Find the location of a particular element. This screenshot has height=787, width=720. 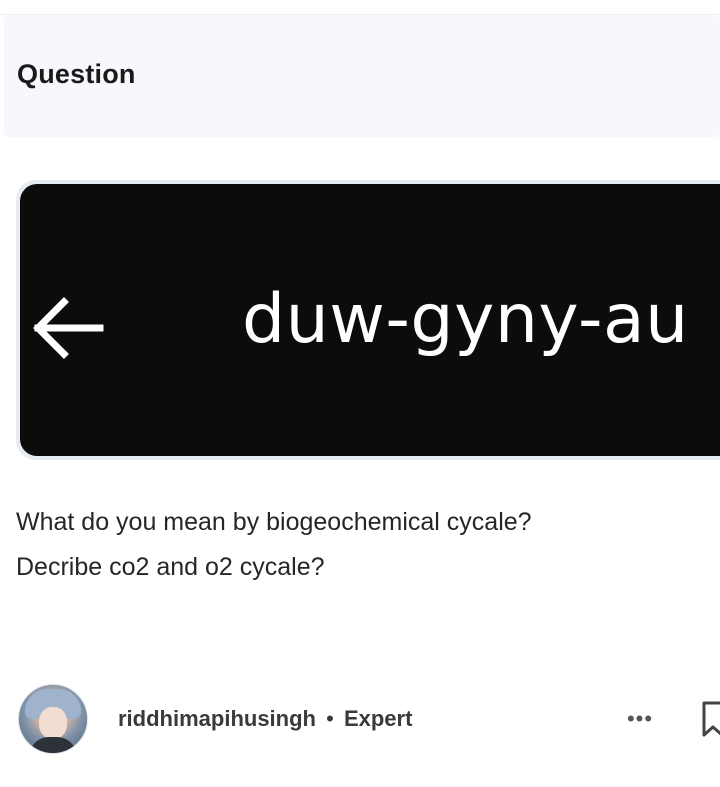

author-row: riddhimapihusingh • Expert ••• is located at coordinates (360, 720).